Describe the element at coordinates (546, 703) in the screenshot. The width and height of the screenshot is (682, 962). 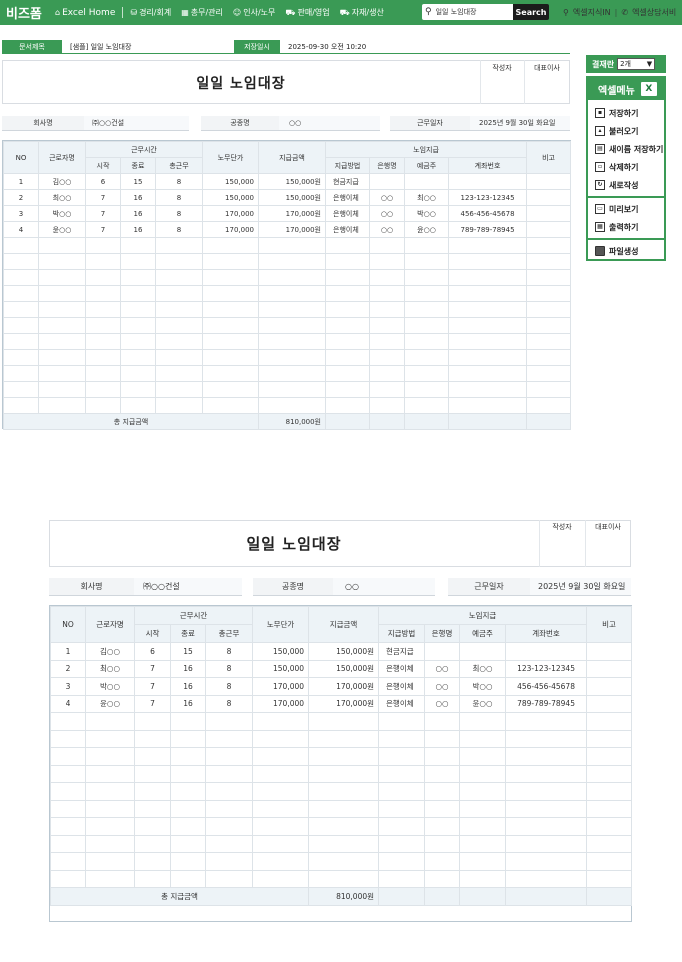
I see `table-cell: 789-789-78945` at that location.